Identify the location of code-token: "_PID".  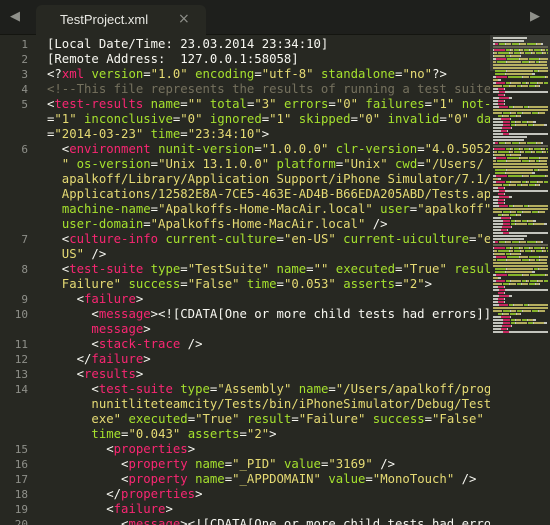
(254, 464).